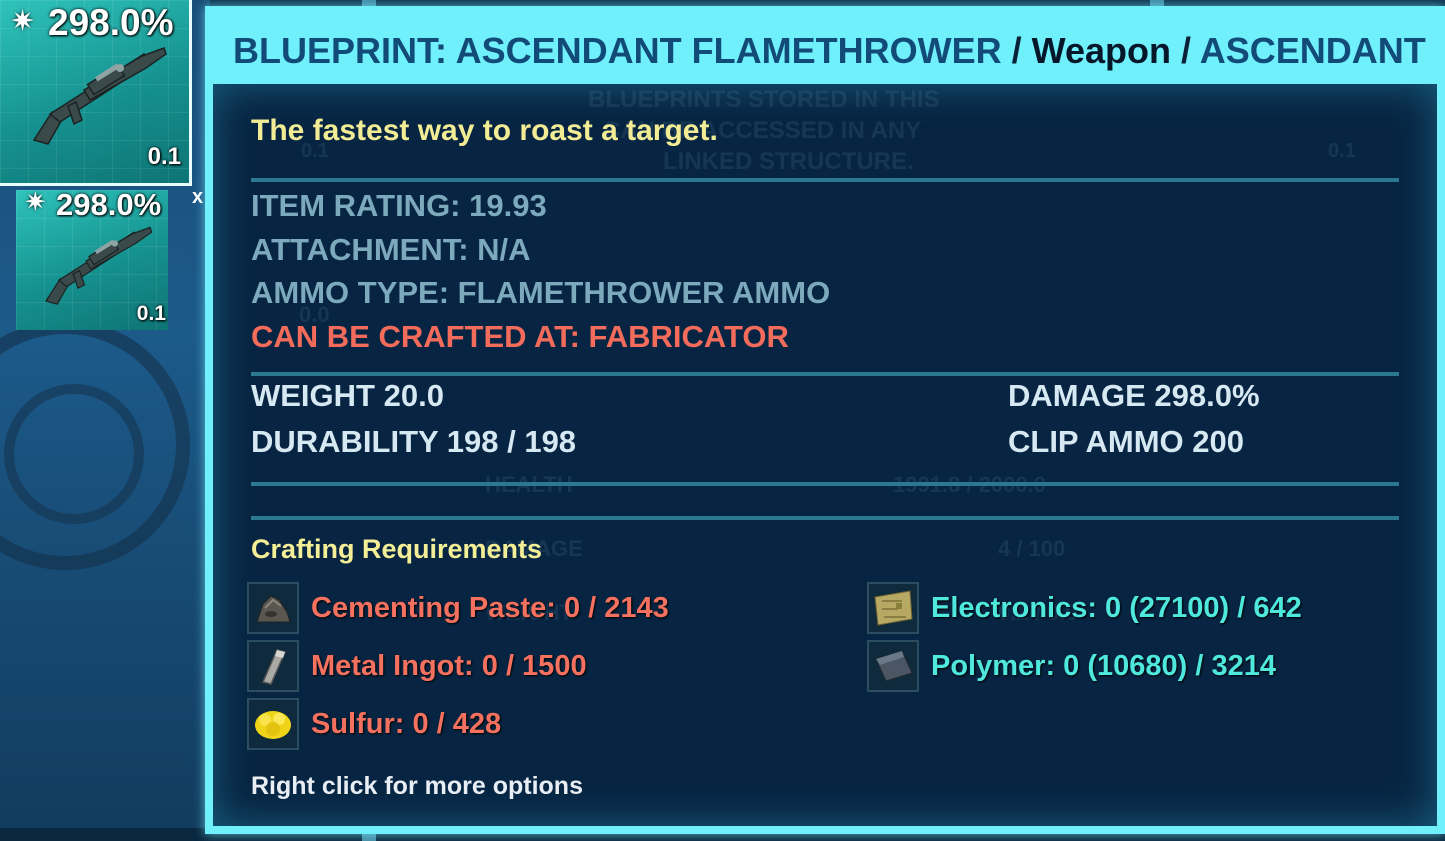  I want to click on metal-ingot-icon, so click(273, 666).